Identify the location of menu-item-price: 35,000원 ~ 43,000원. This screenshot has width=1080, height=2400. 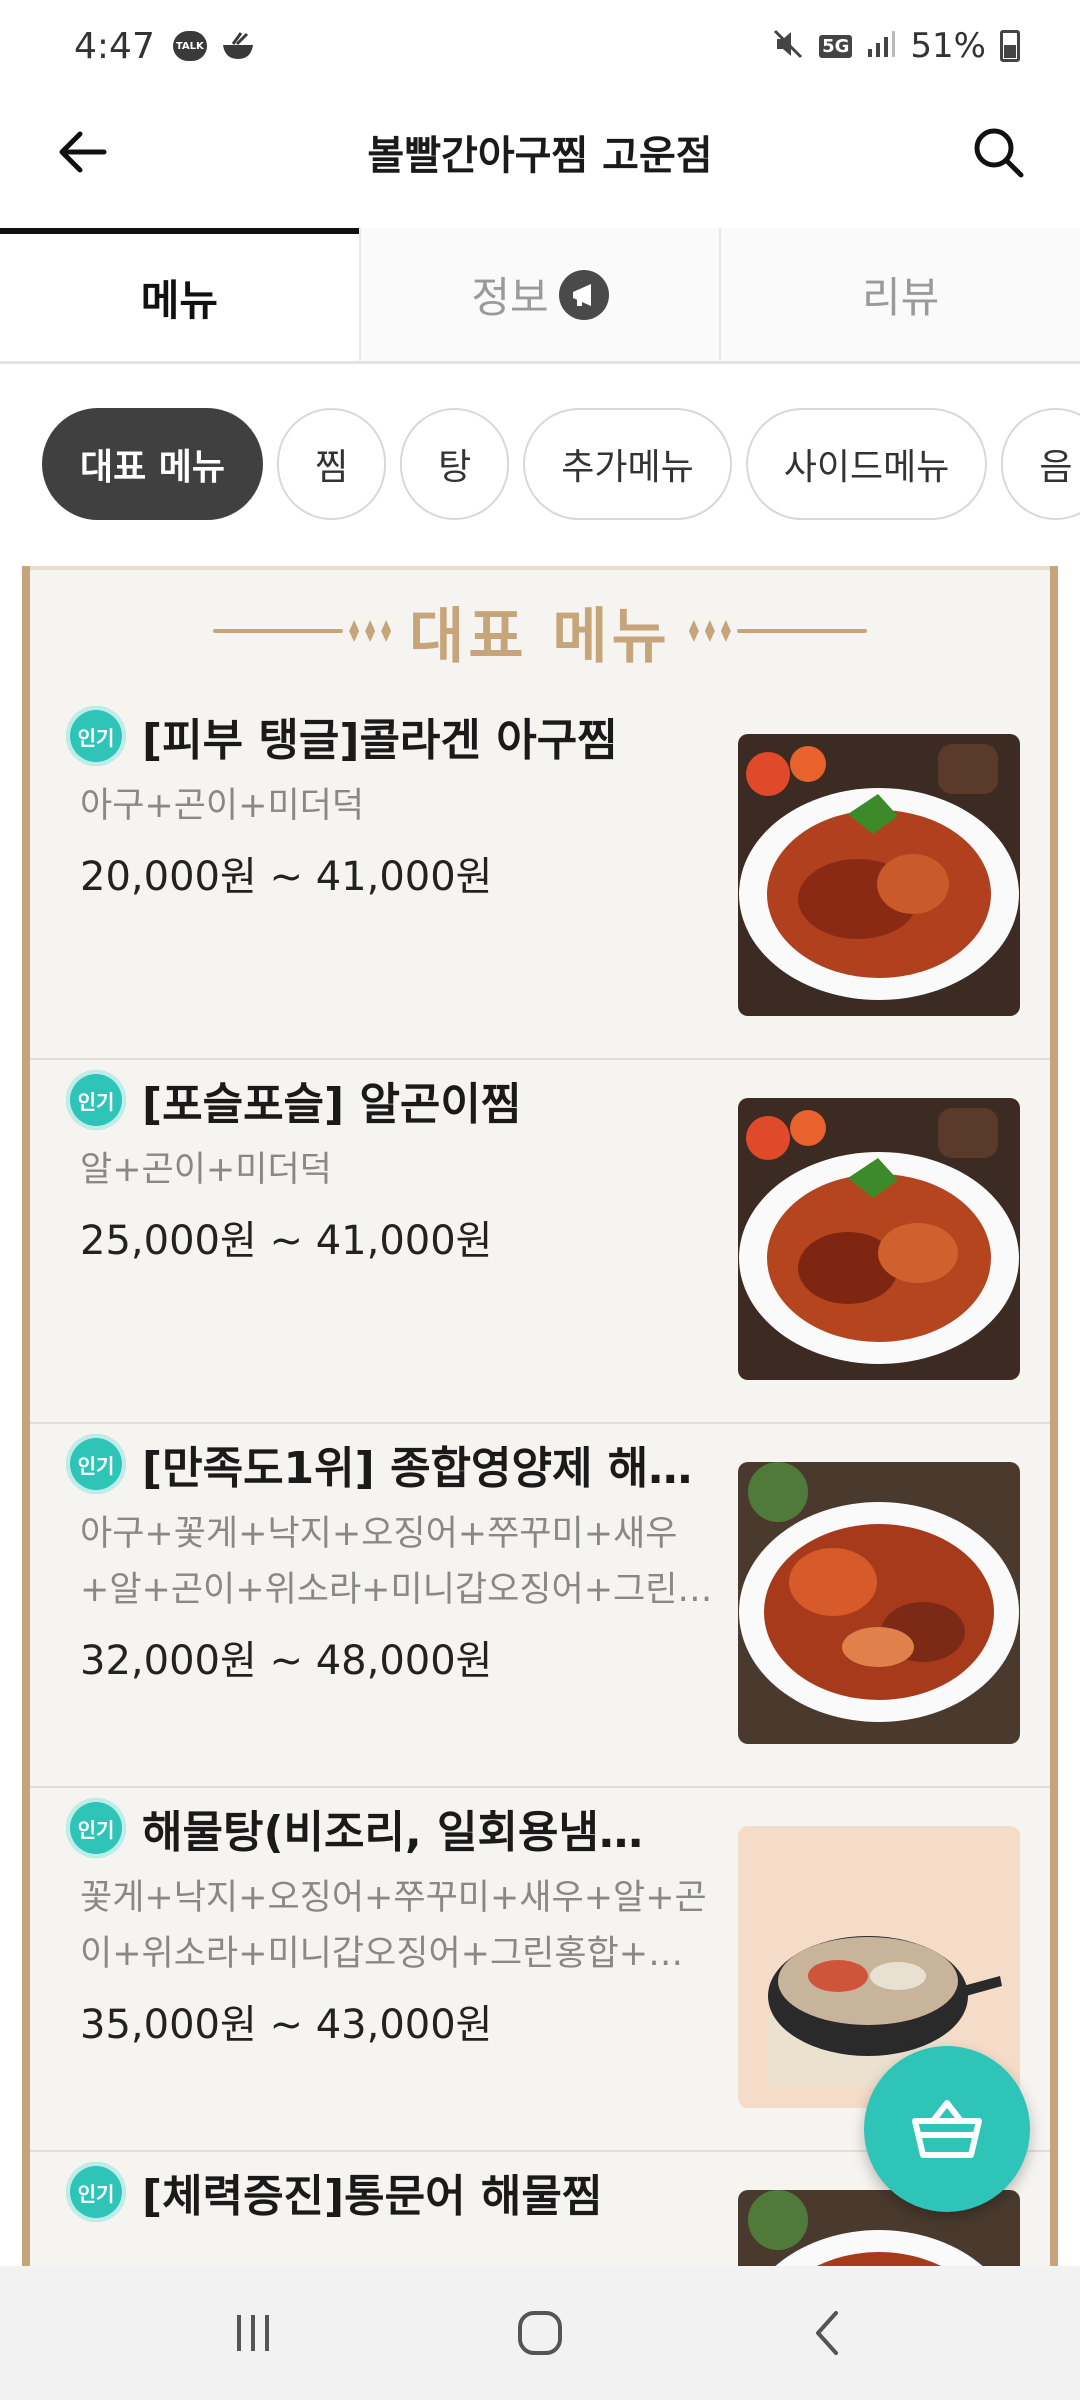
(286, 2025).